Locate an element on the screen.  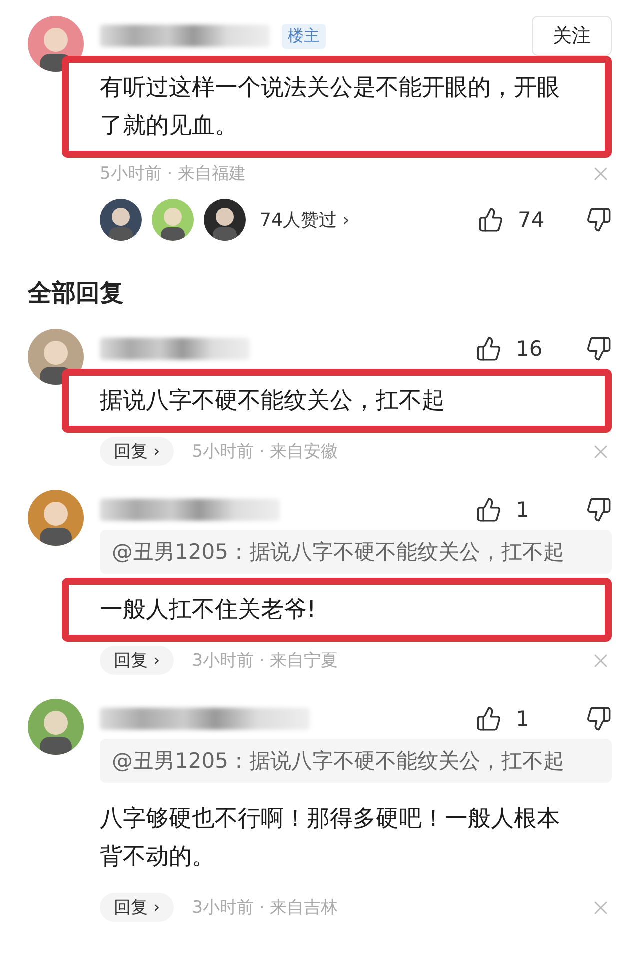
comment-meta: 5小时前 · 来自安徽 is located at coordinates (265, 452).